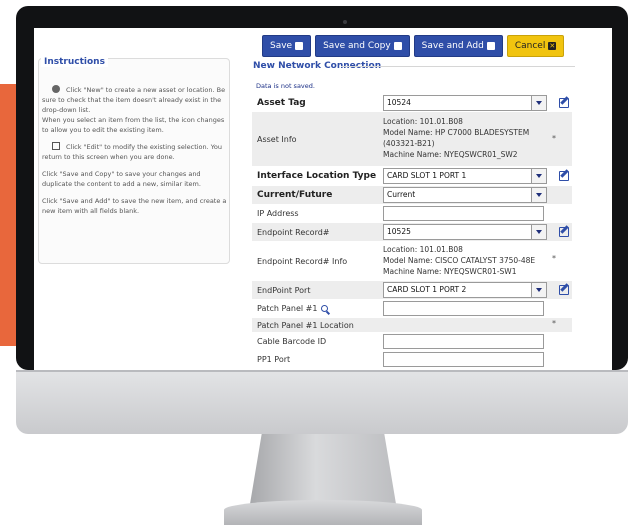  What do you see at coordinates (278, 213) in the screenshot?
I see `ip-address-label: IP Address` at bounding box center [278, 213].